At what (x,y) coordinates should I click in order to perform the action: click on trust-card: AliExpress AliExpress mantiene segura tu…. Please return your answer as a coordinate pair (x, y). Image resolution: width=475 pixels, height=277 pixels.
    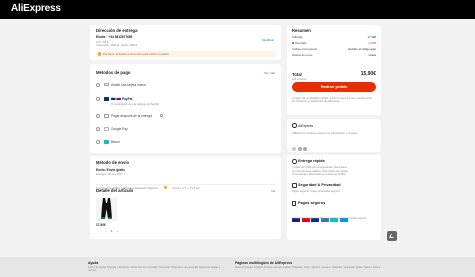
    Looking at the image, I should click on (334, 135).